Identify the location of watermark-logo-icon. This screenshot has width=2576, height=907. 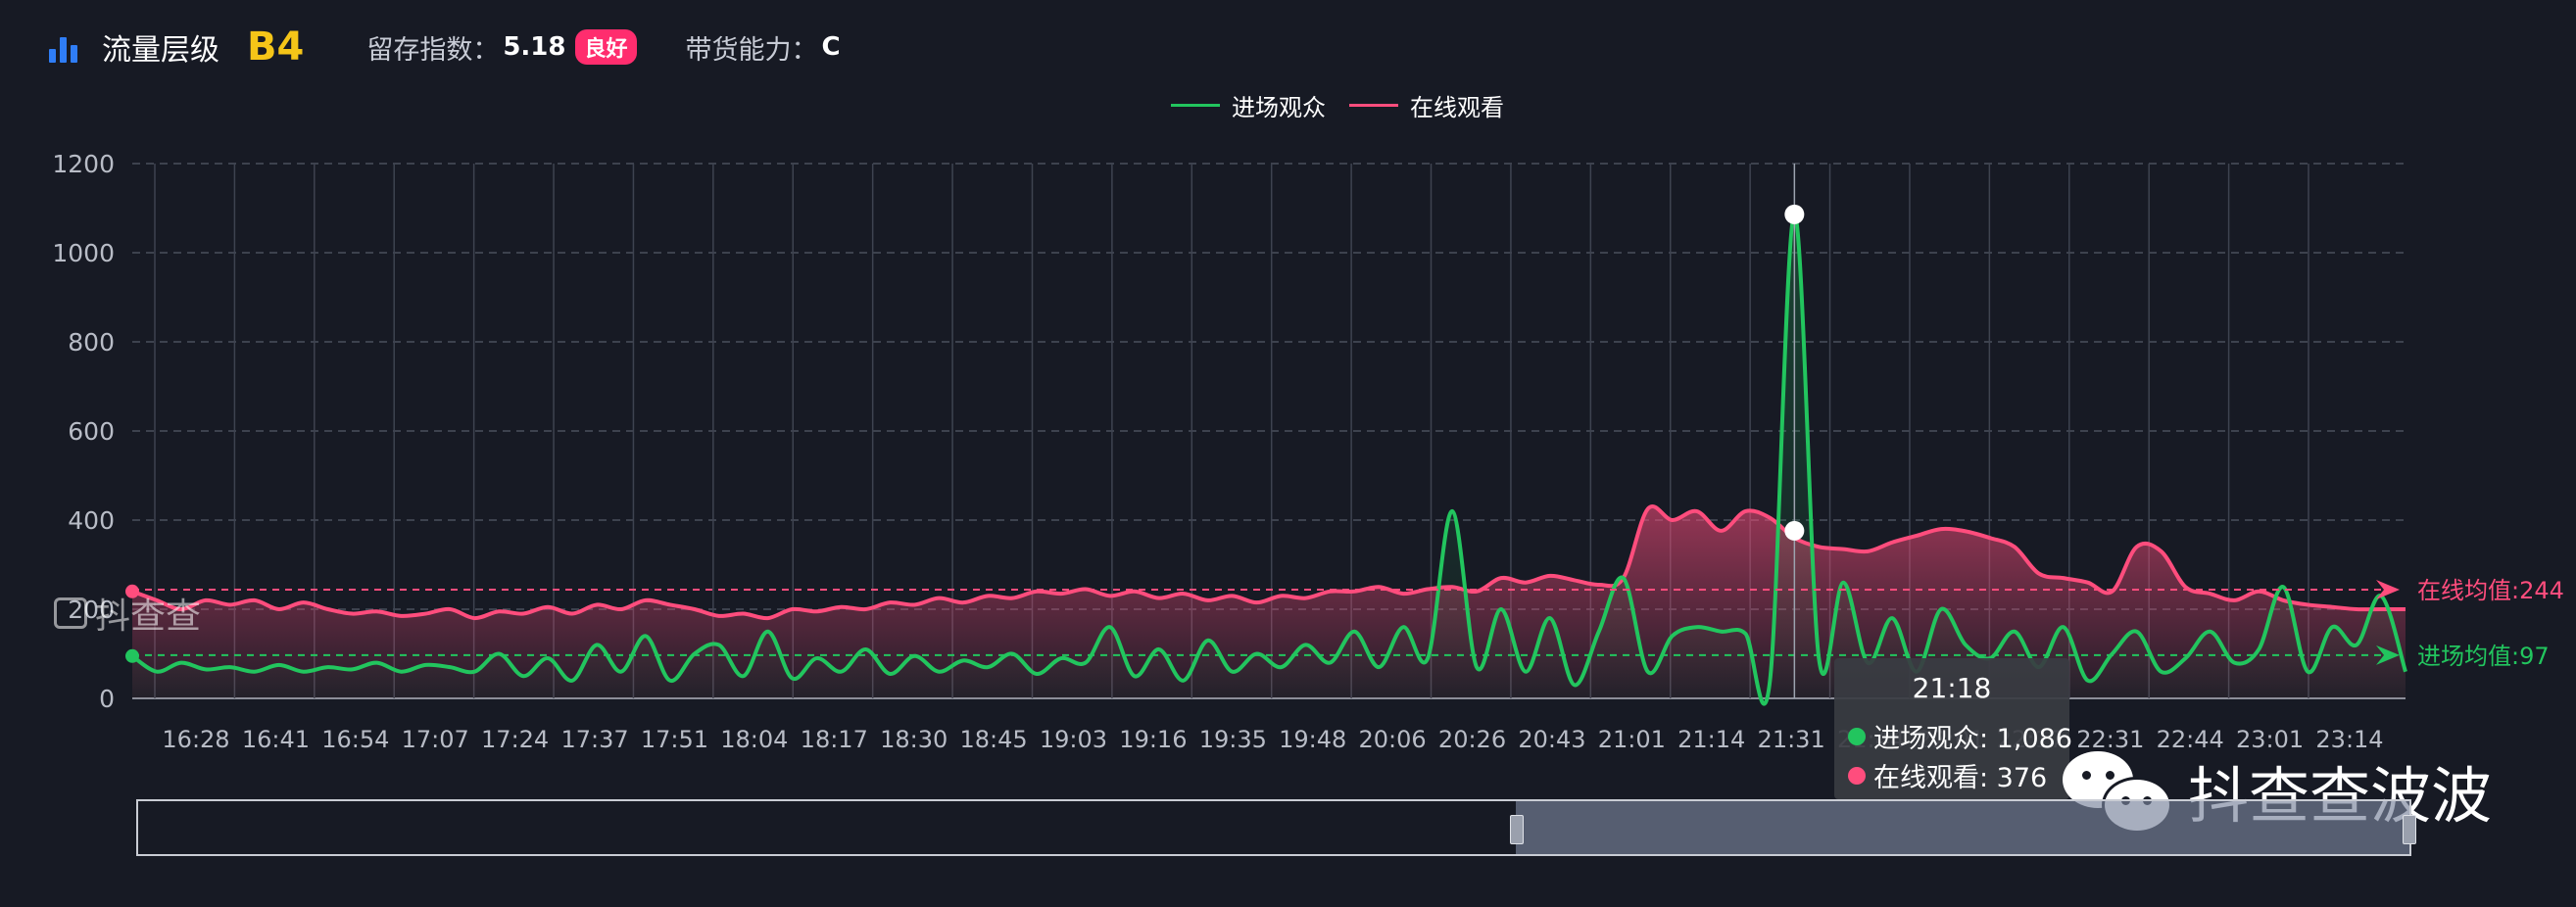
(70, 613).